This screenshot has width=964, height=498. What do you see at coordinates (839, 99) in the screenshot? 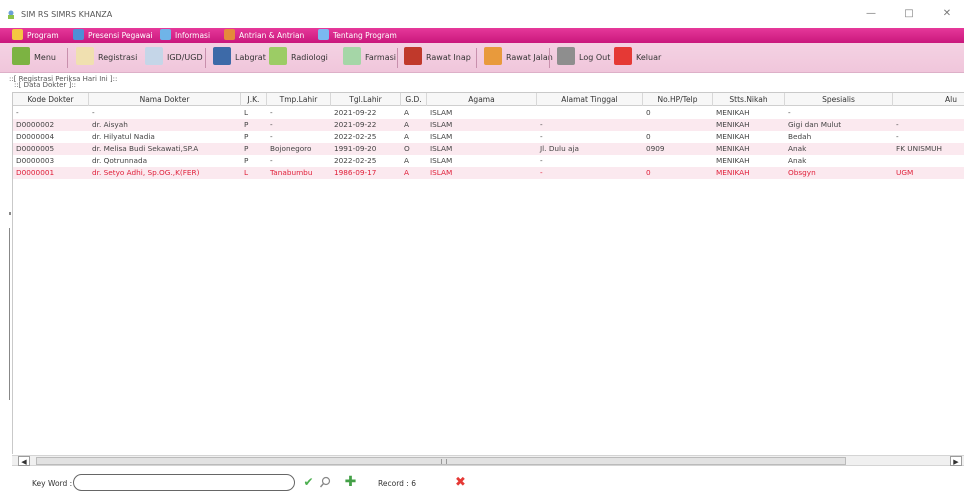
I see `header-spesialis: Spesialis` at bounding box center [839, 99].